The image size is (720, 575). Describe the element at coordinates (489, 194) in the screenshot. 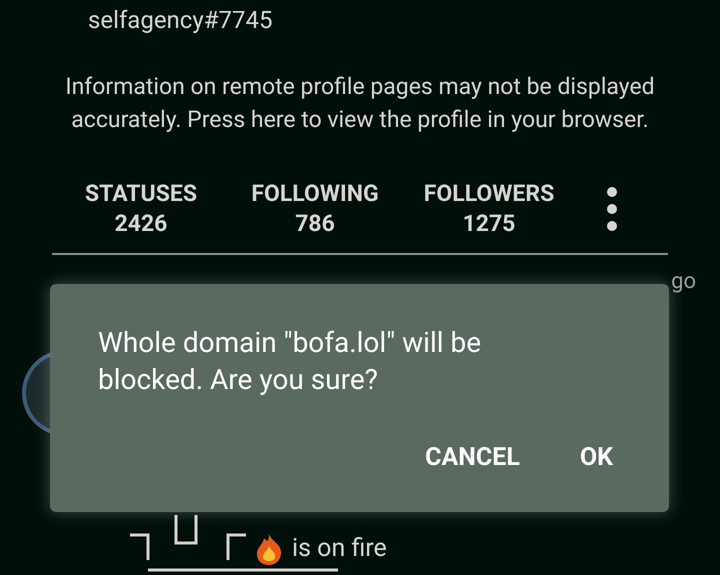

I see `stat-label: FOLLOWERS` at that location.